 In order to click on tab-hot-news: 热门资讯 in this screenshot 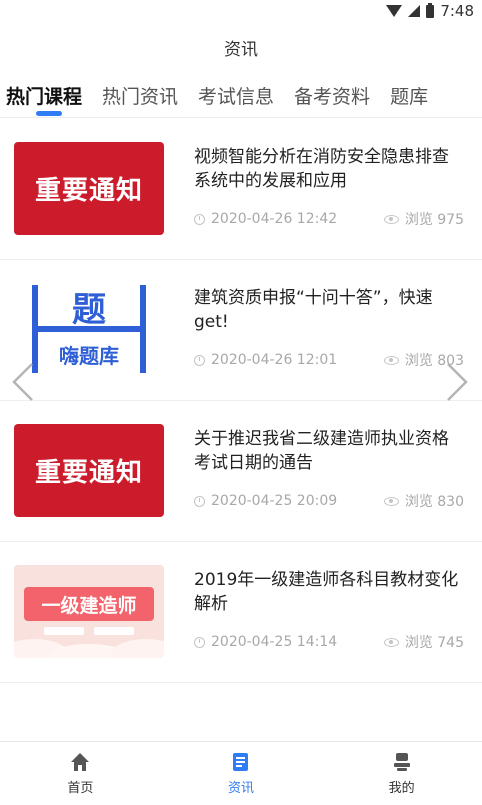, I will do `click(140, 94)`.